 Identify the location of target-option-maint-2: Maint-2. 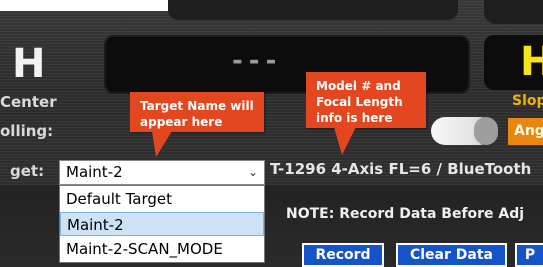
(162, 224).